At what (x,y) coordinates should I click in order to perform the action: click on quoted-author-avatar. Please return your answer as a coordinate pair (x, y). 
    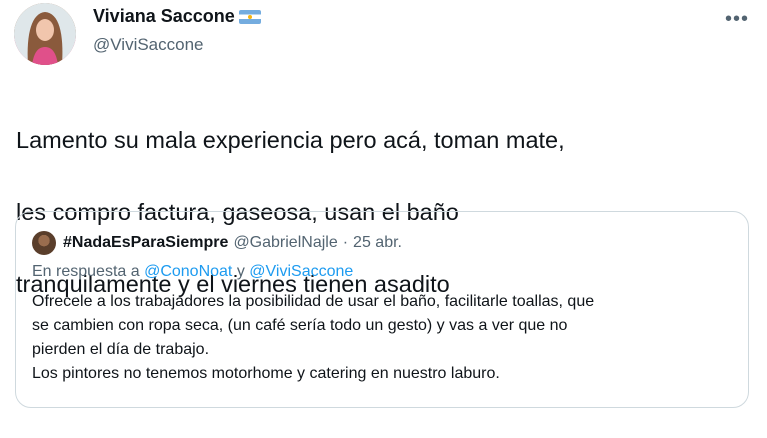
    Looking at the image, I should click on (44, 243).